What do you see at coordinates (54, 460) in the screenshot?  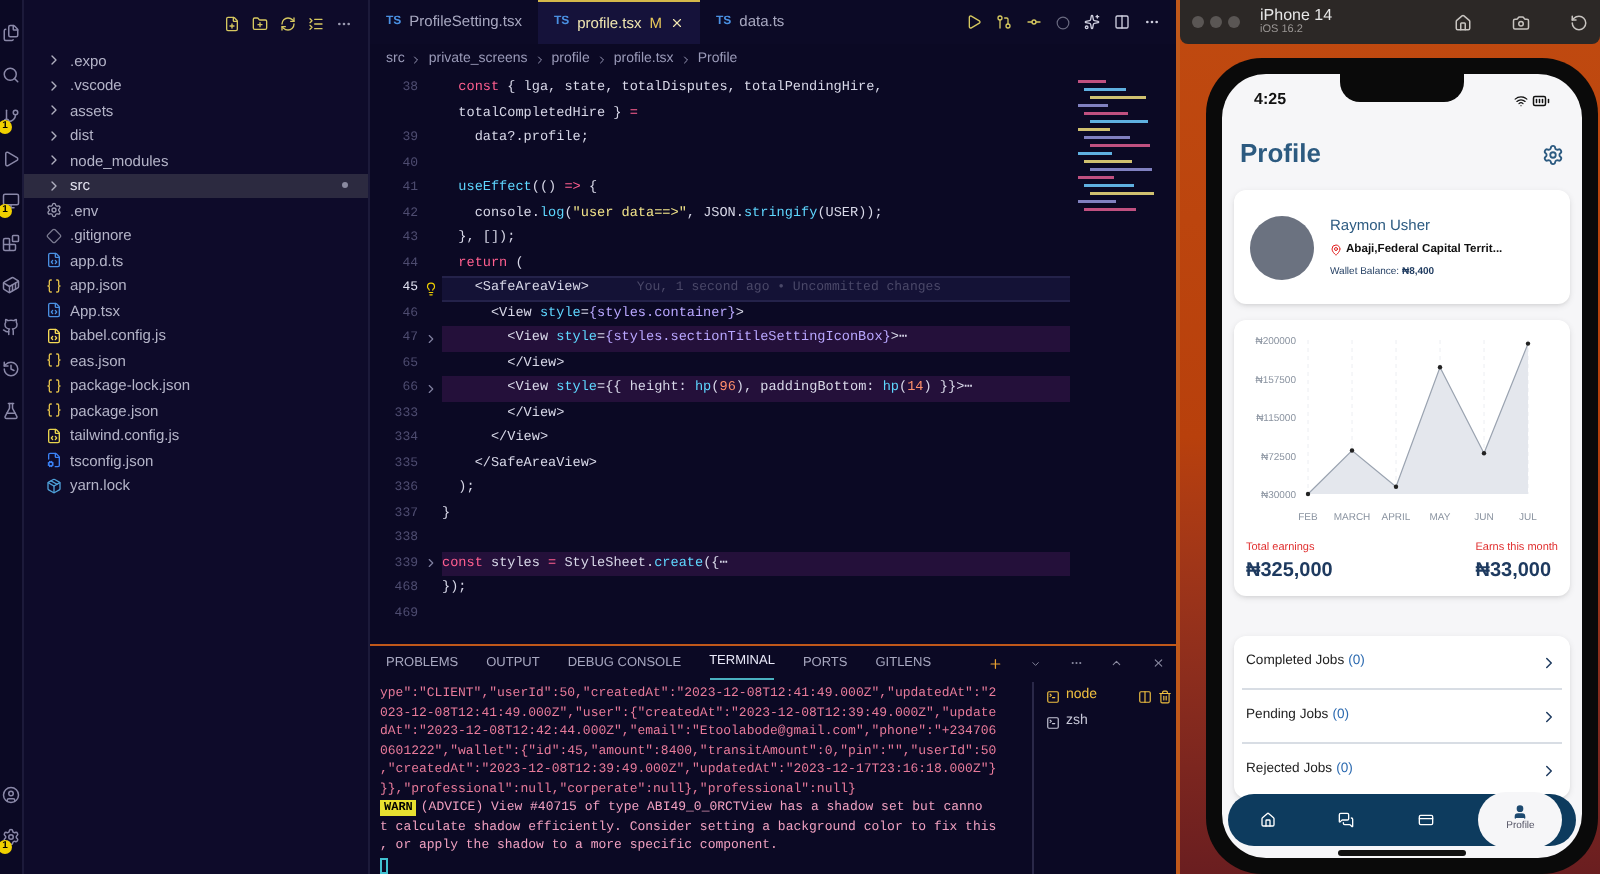 I see `config-file-icon` at bounding box center [54, 460].